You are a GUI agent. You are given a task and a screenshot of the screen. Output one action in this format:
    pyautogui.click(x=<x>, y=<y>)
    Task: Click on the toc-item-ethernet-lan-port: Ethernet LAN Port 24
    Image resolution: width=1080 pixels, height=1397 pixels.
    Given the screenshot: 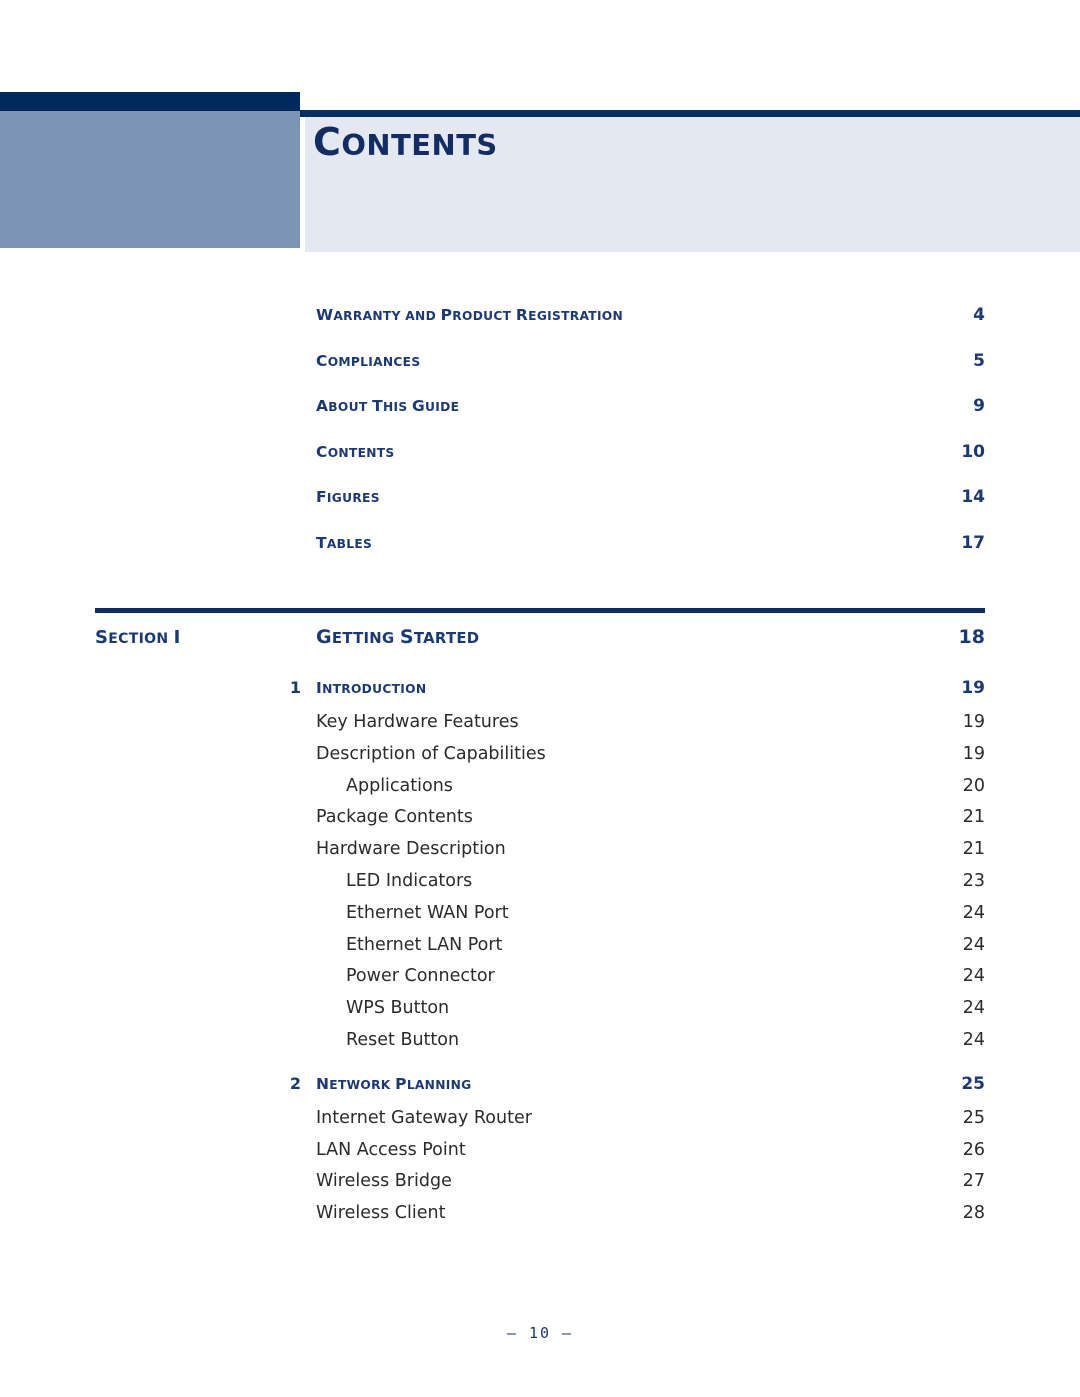 What is the action you would take?
    pyautogui.click(x=630, y=951)
    